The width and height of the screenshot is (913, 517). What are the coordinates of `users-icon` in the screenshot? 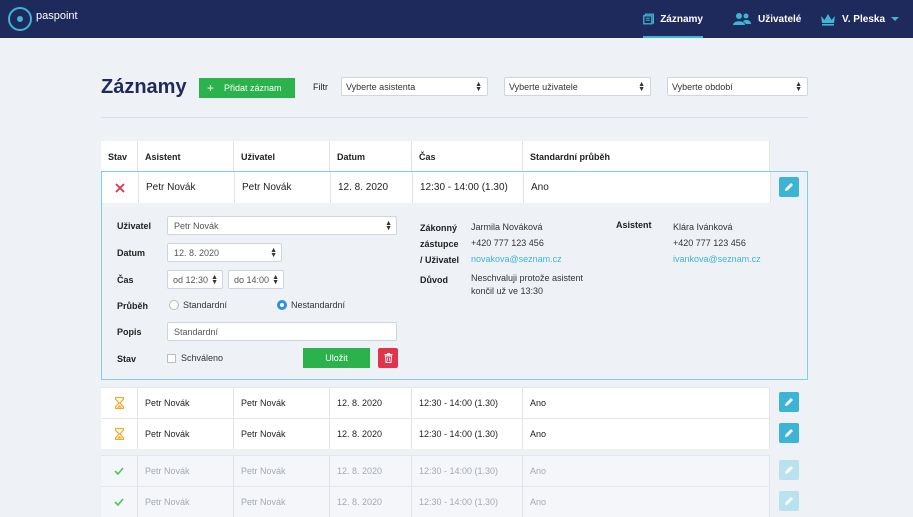 It's located at (742, 19).